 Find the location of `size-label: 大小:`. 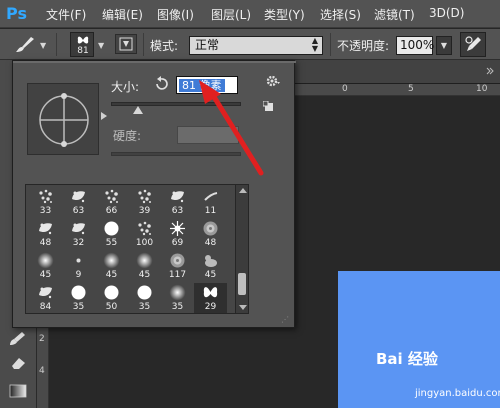

size-label: 大小: is located at coordinates (125, 87).